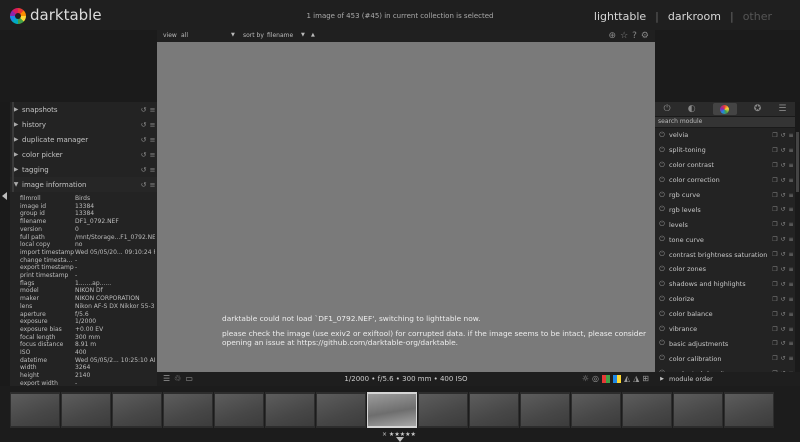  What do you see at coordinates (725, 180) in the screenshot?
I see `processing-module: ⏻ color correction ❐ ↺ ≡` at bounding box center [725, 180].